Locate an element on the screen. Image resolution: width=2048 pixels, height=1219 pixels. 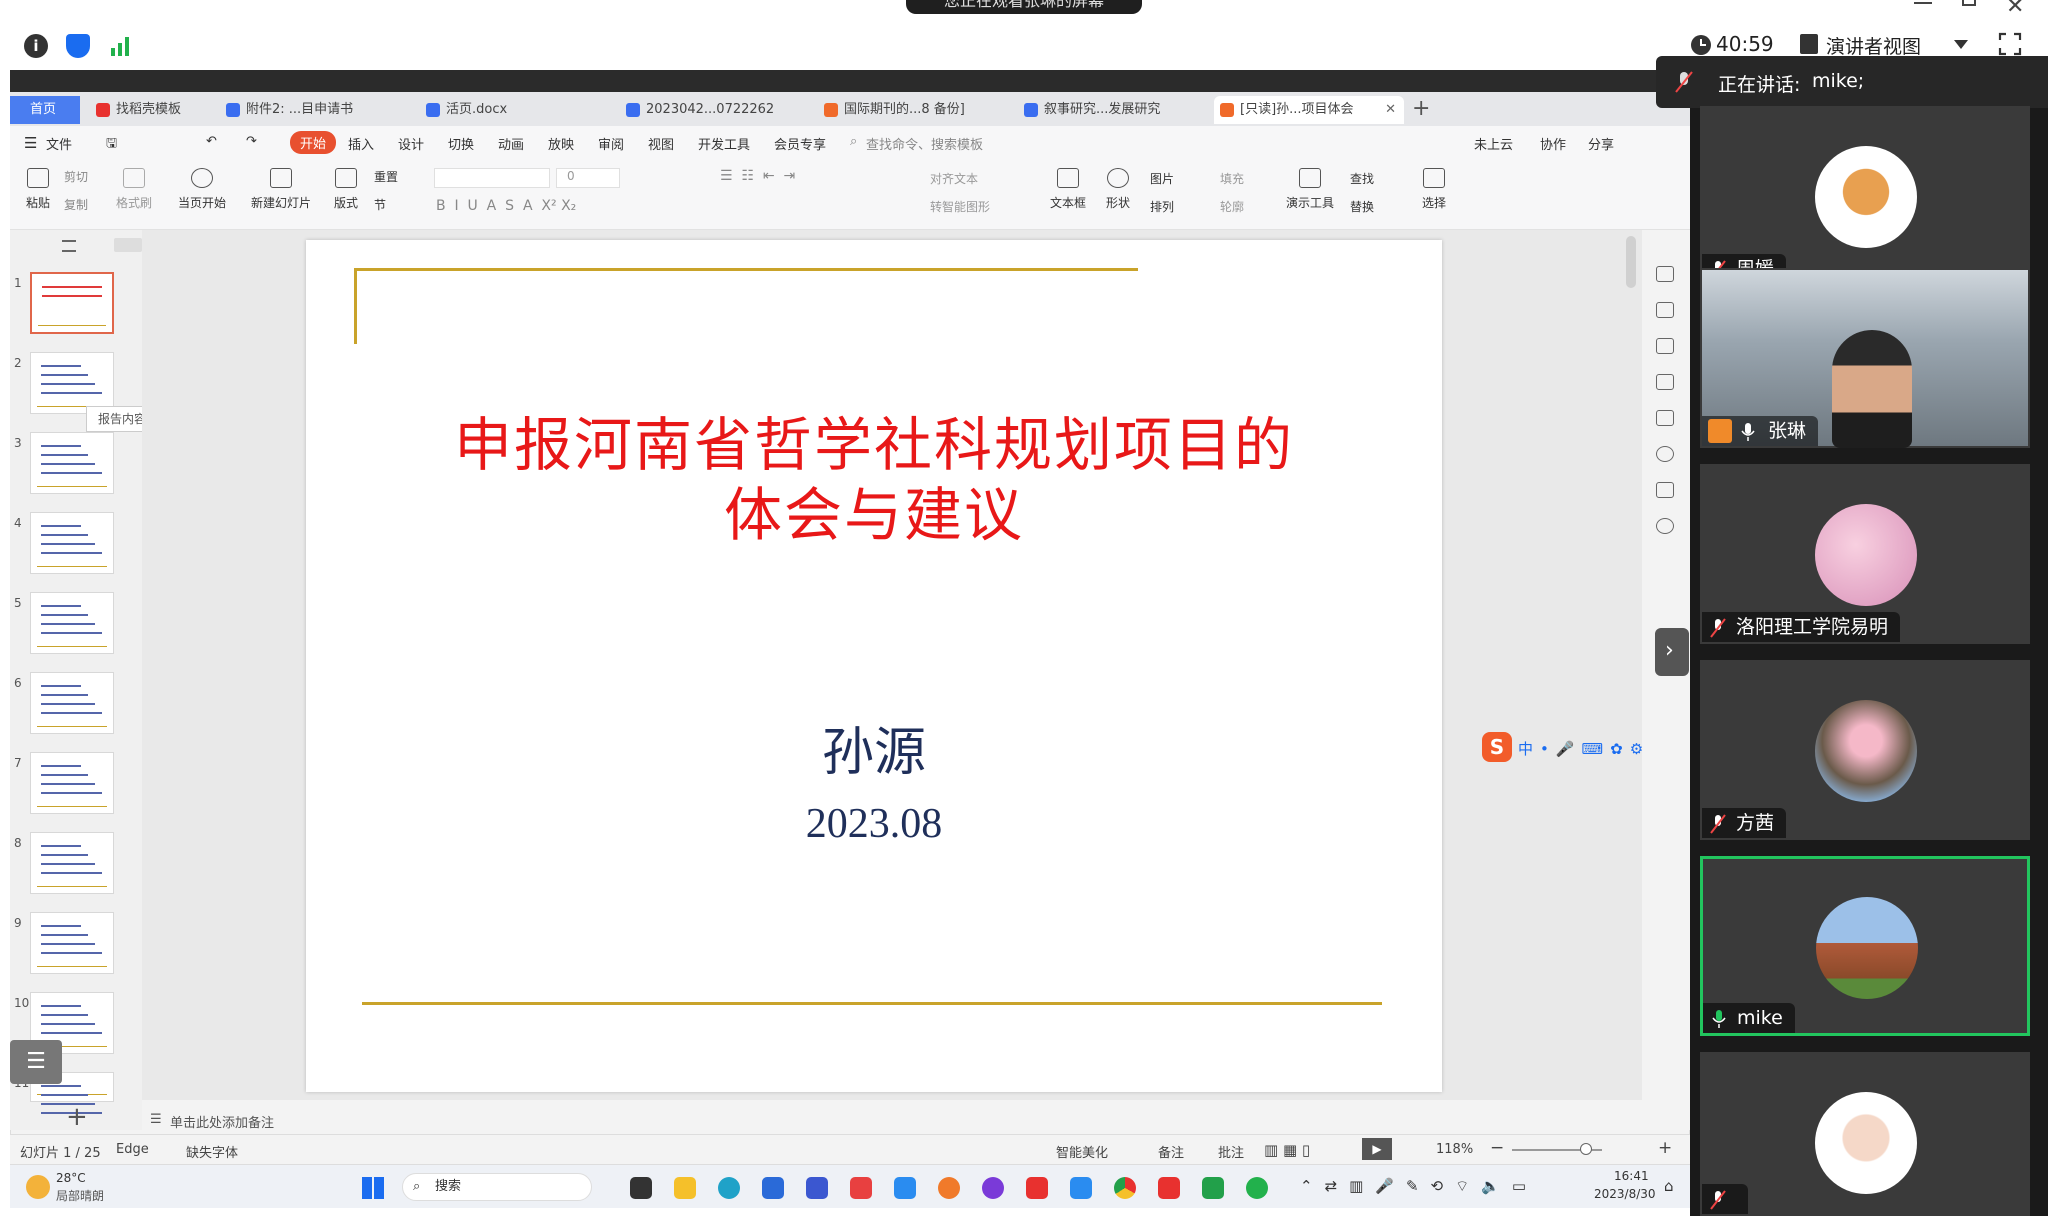
book-icon is located at coordinates (1665, 490).